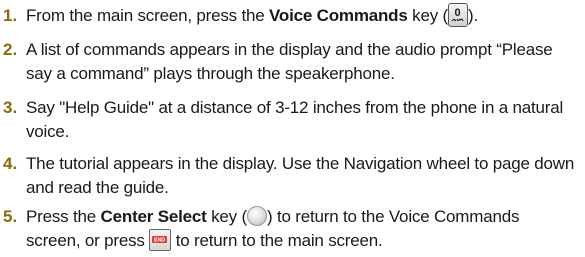 This screenshot has height=257, width=585. Describe the element at coordinates (10, 163) in the screenshot. I see `step-number: 4.` at that location.